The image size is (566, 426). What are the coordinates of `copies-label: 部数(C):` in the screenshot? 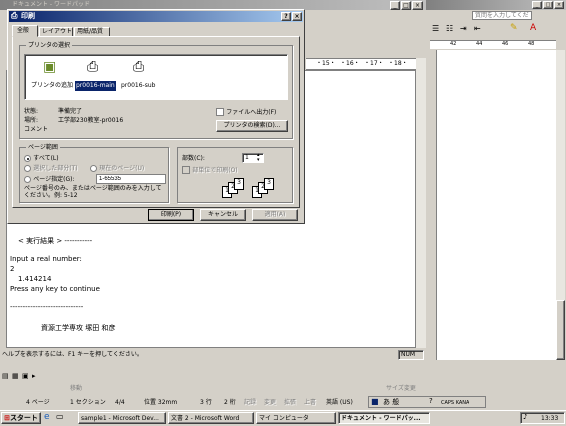 It's located at (193, 158).